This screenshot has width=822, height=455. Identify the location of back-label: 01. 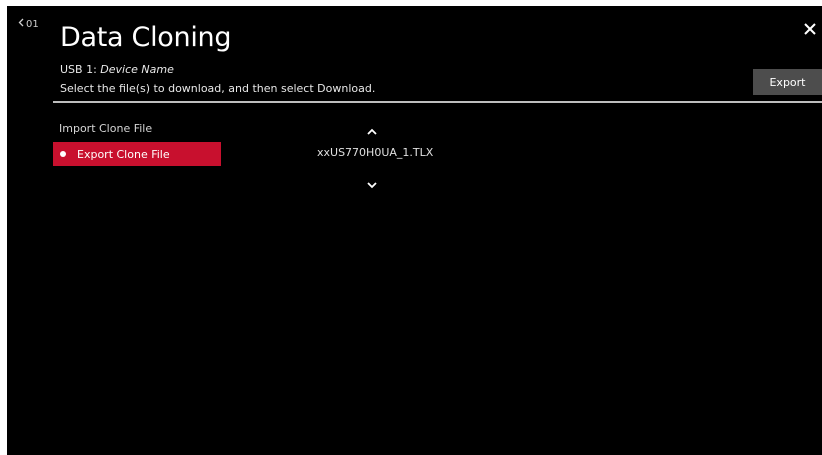
(32, 24).